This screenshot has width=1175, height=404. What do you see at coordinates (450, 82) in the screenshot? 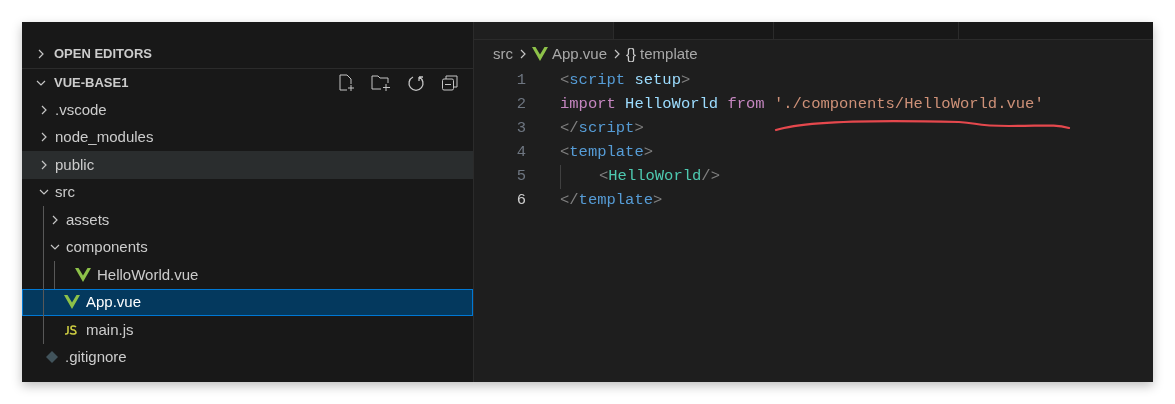
I see `collapse-all-icon` at bounding box center [450, 82].